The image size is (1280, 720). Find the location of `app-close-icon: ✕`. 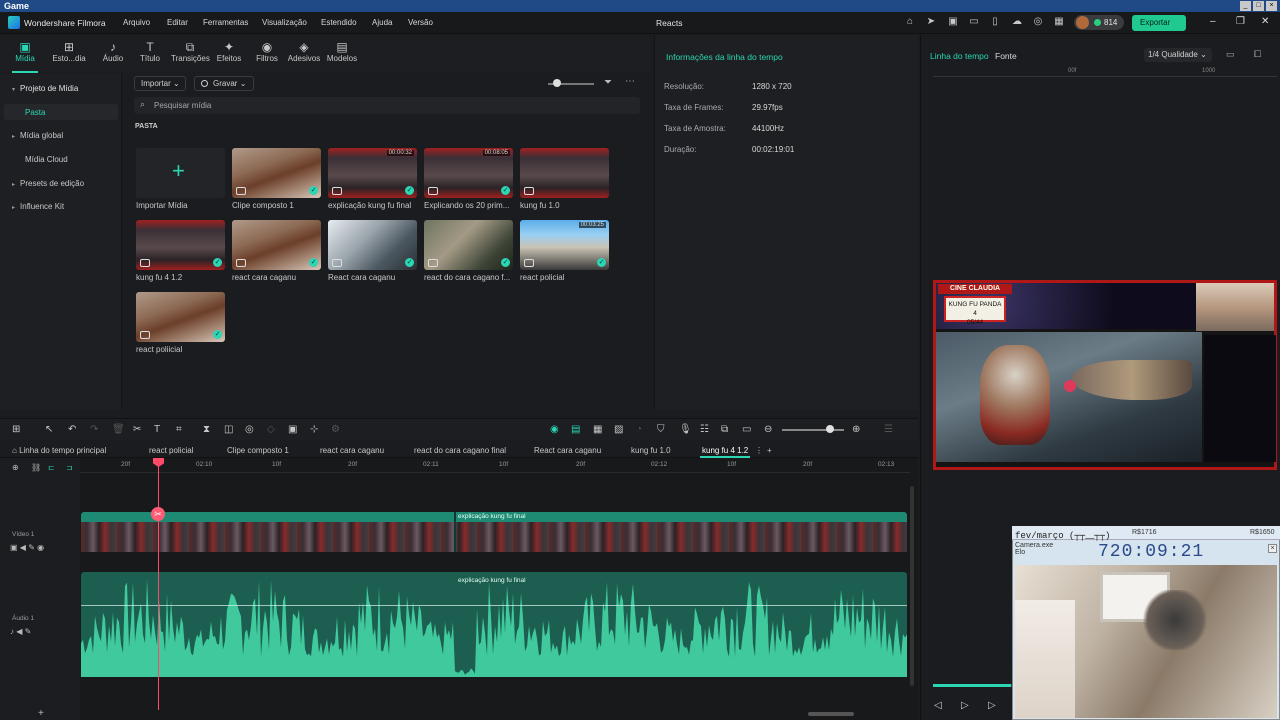

app-close-icon: ✕ is located at coordinates (1265, 21).